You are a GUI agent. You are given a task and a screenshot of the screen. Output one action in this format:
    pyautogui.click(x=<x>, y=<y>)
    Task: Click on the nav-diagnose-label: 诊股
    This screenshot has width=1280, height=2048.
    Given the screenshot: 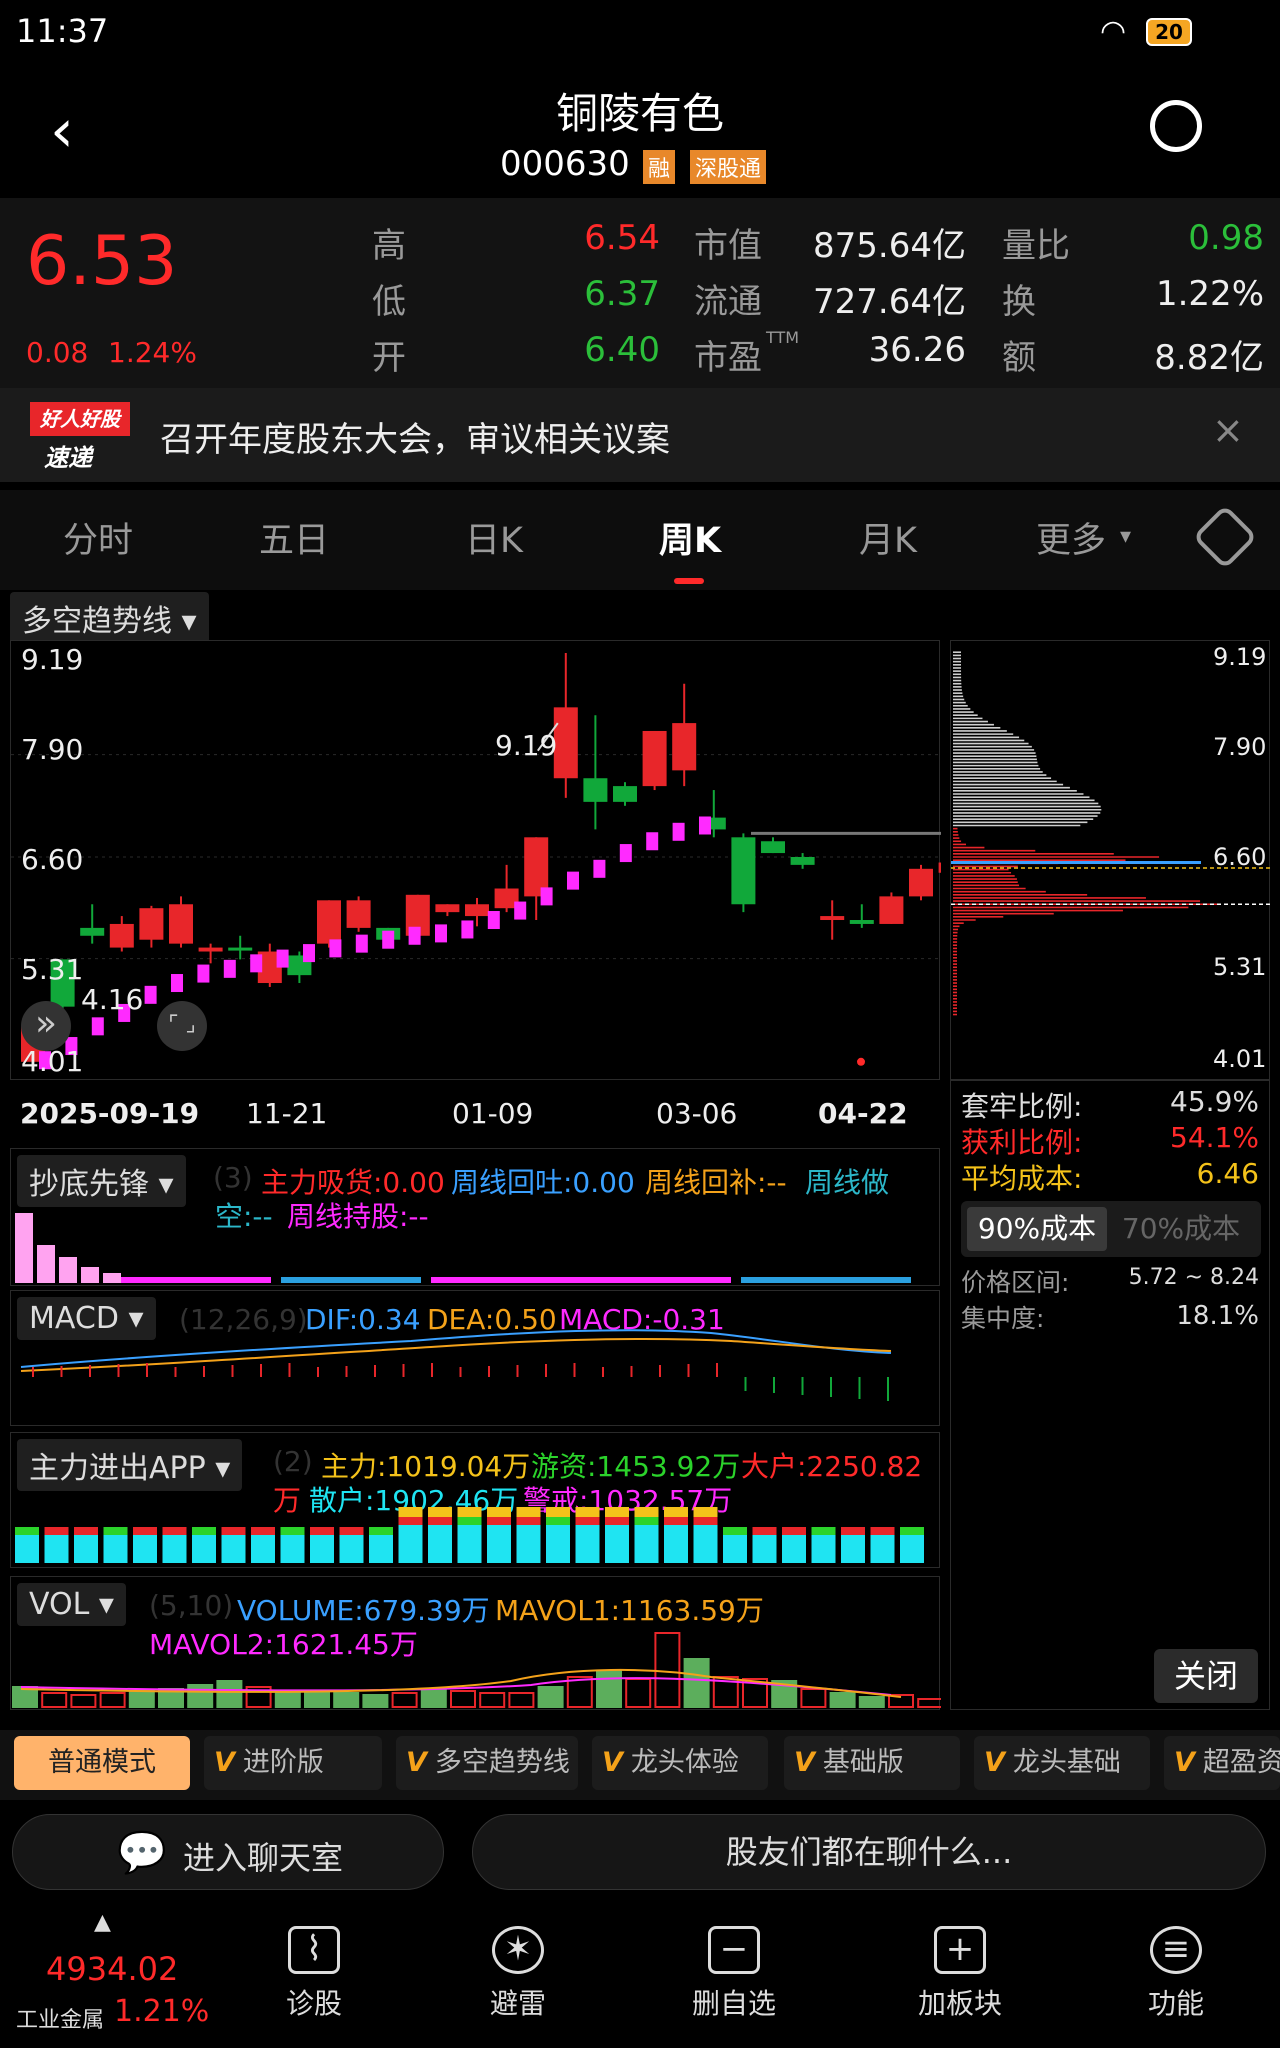 What is the action you would take?
    pyautogui.click(x=313, y=2003)
    